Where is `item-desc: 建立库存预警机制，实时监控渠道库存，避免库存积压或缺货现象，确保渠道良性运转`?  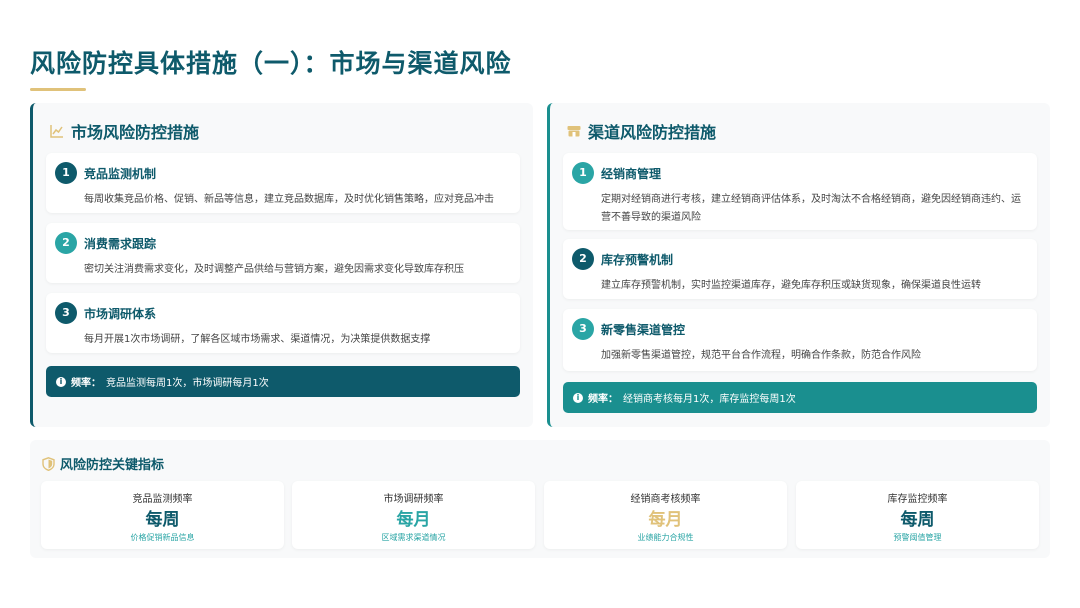
item-desc: 建立库存预警机制，实时监控渠道库存，避免库存积压或缺货现象，确保渠道良性运转 is located at coordinates (791, 285).